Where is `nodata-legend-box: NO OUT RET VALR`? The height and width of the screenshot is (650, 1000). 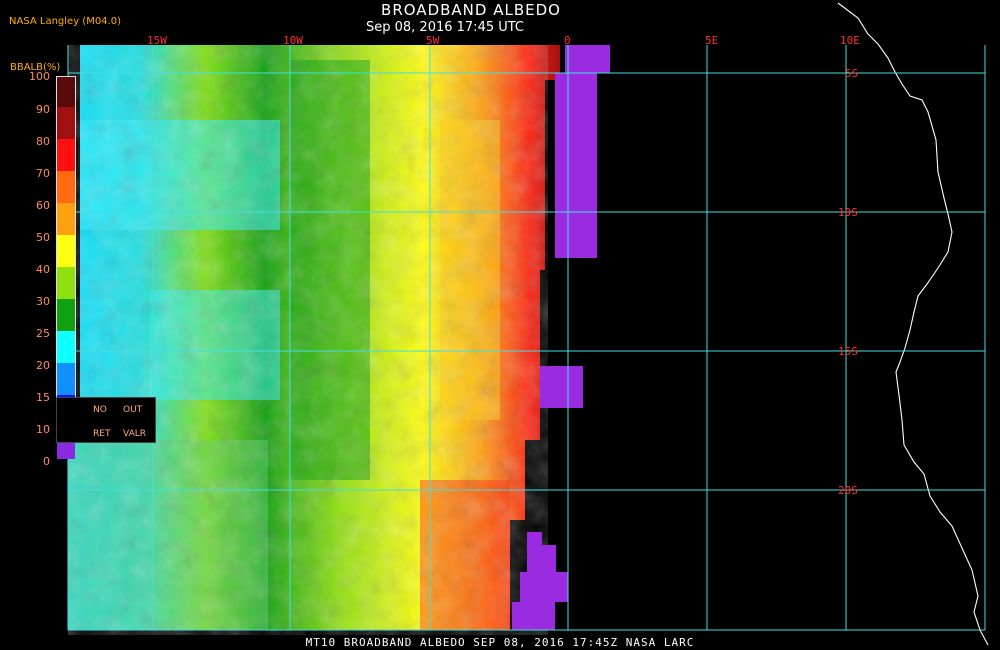
nodata-legend-box: NO OUT RET VALR is located at coordinates (106, 420).